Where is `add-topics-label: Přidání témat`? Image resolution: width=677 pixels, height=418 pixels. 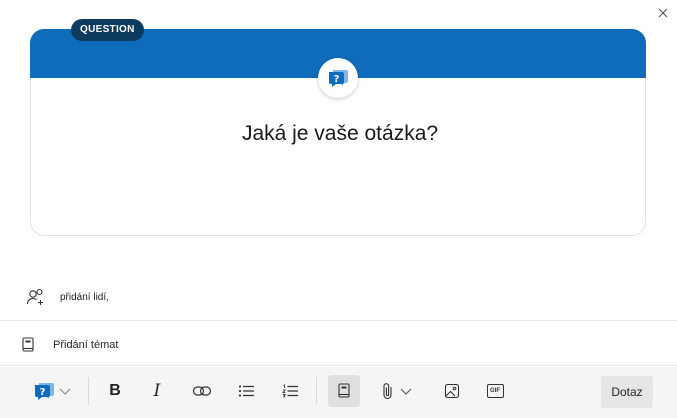
add-topics-label: Přidání témat is located at coordinates (86, 345).